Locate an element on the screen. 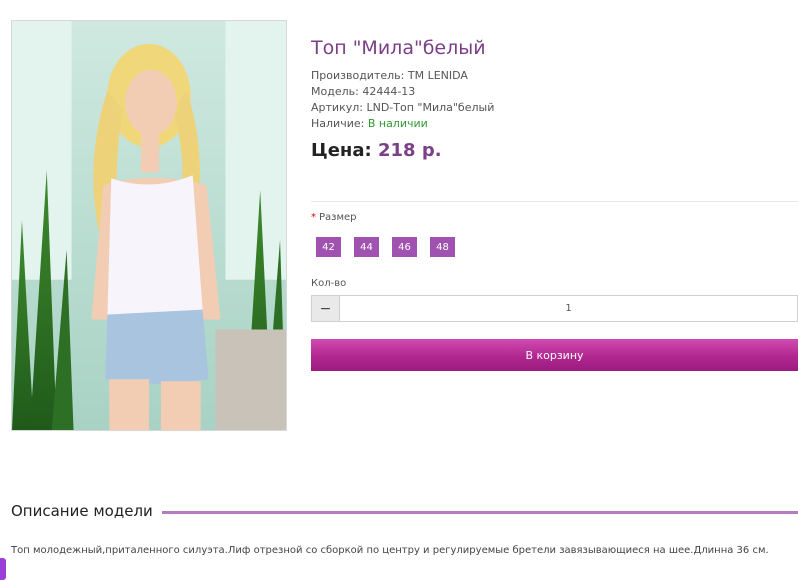  sku-value: LND-Топ "Мила"белый is located at coordinates (430, 107).